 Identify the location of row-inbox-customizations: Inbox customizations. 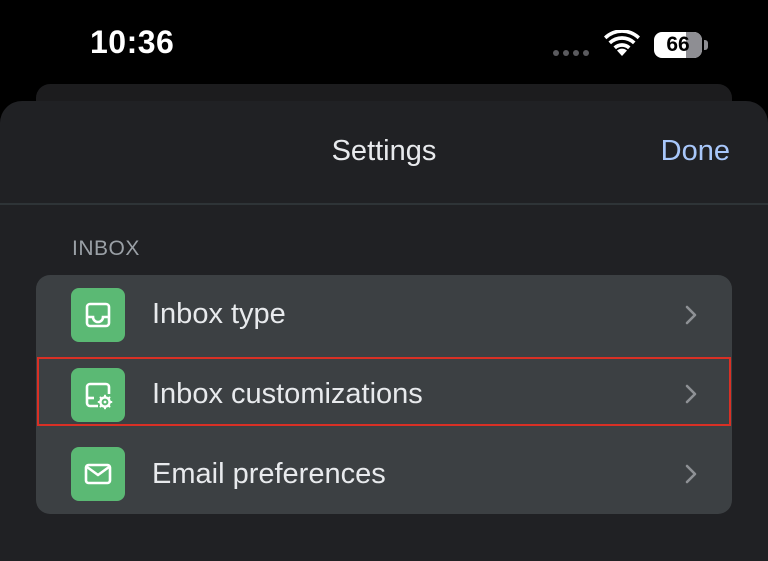
(384, 395).